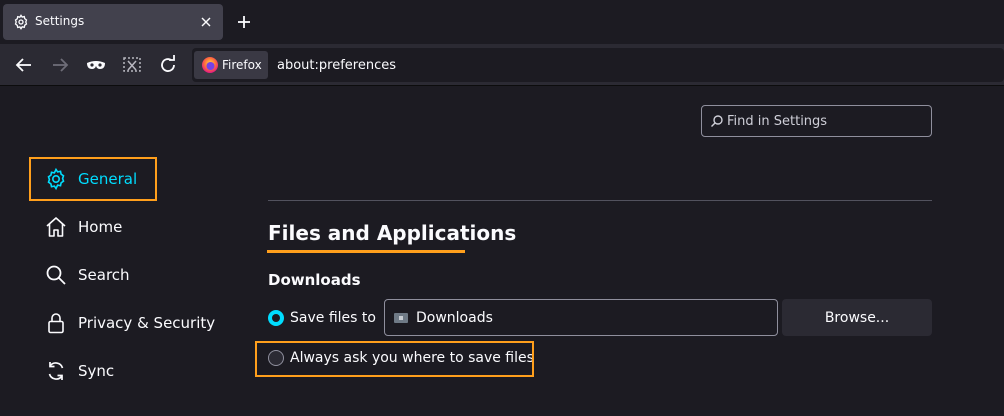  What do you see at coordinates (56, 227) in the screenshot?
I see `home-icon` at bounding box center [56, 227].